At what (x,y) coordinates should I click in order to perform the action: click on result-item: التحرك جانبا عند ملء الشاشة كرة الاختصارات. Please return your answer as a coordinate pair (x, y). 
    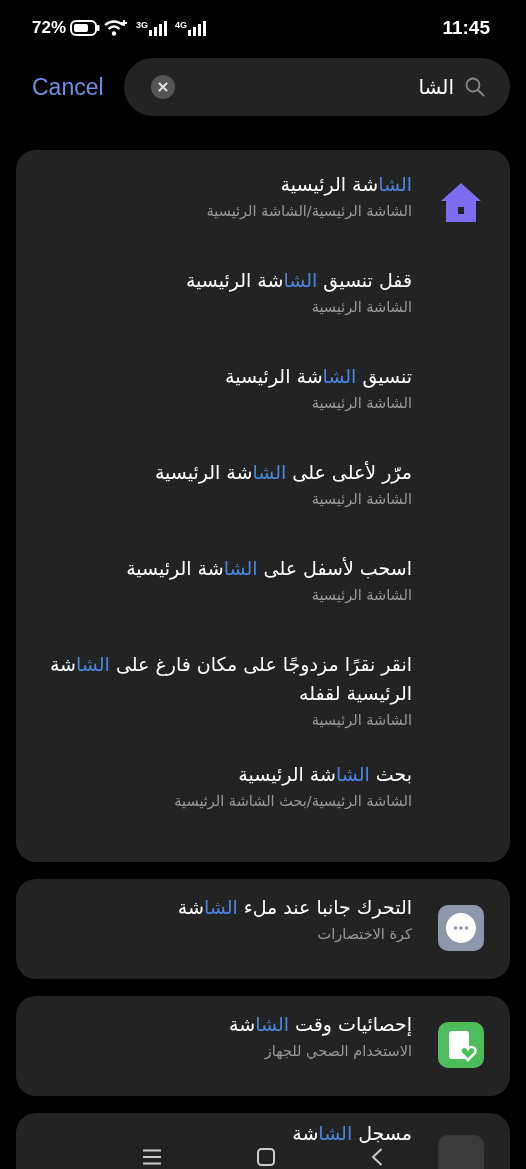
    Looking at the image, I should click on (263, 929).